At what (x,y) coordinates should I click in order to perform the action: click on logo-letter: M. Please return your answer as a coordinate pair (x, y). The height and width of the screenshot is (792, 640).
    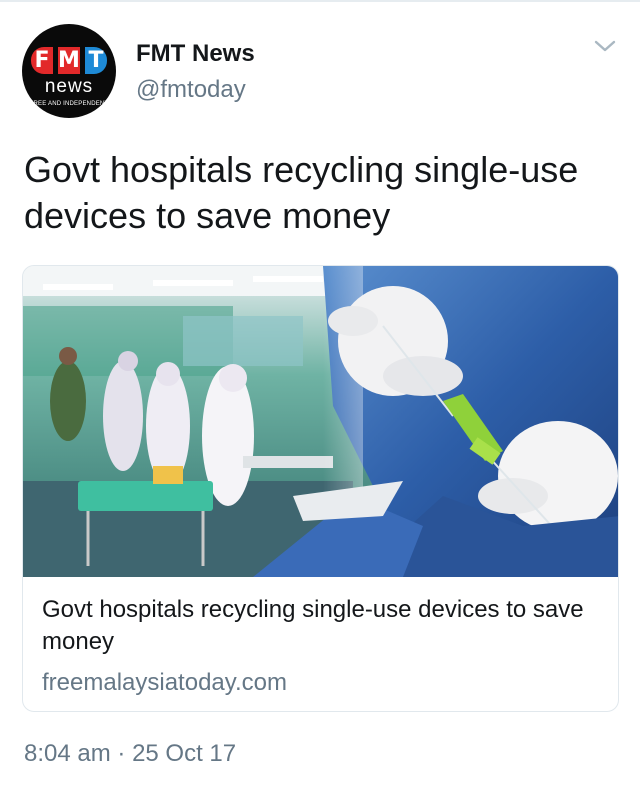
    Looking at the image, I should click on (69, 60).